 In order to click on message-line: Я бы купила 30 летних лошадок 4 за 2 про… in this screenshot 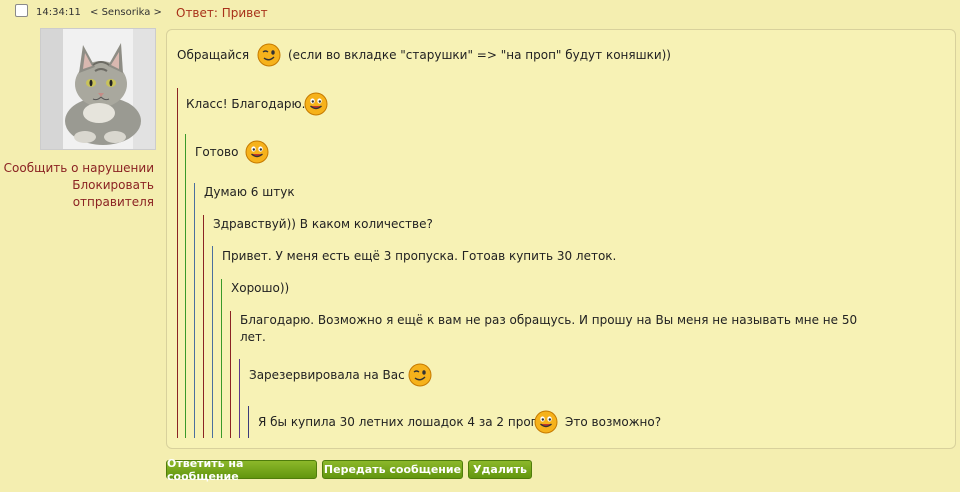, I will do `click(402, 422)`.